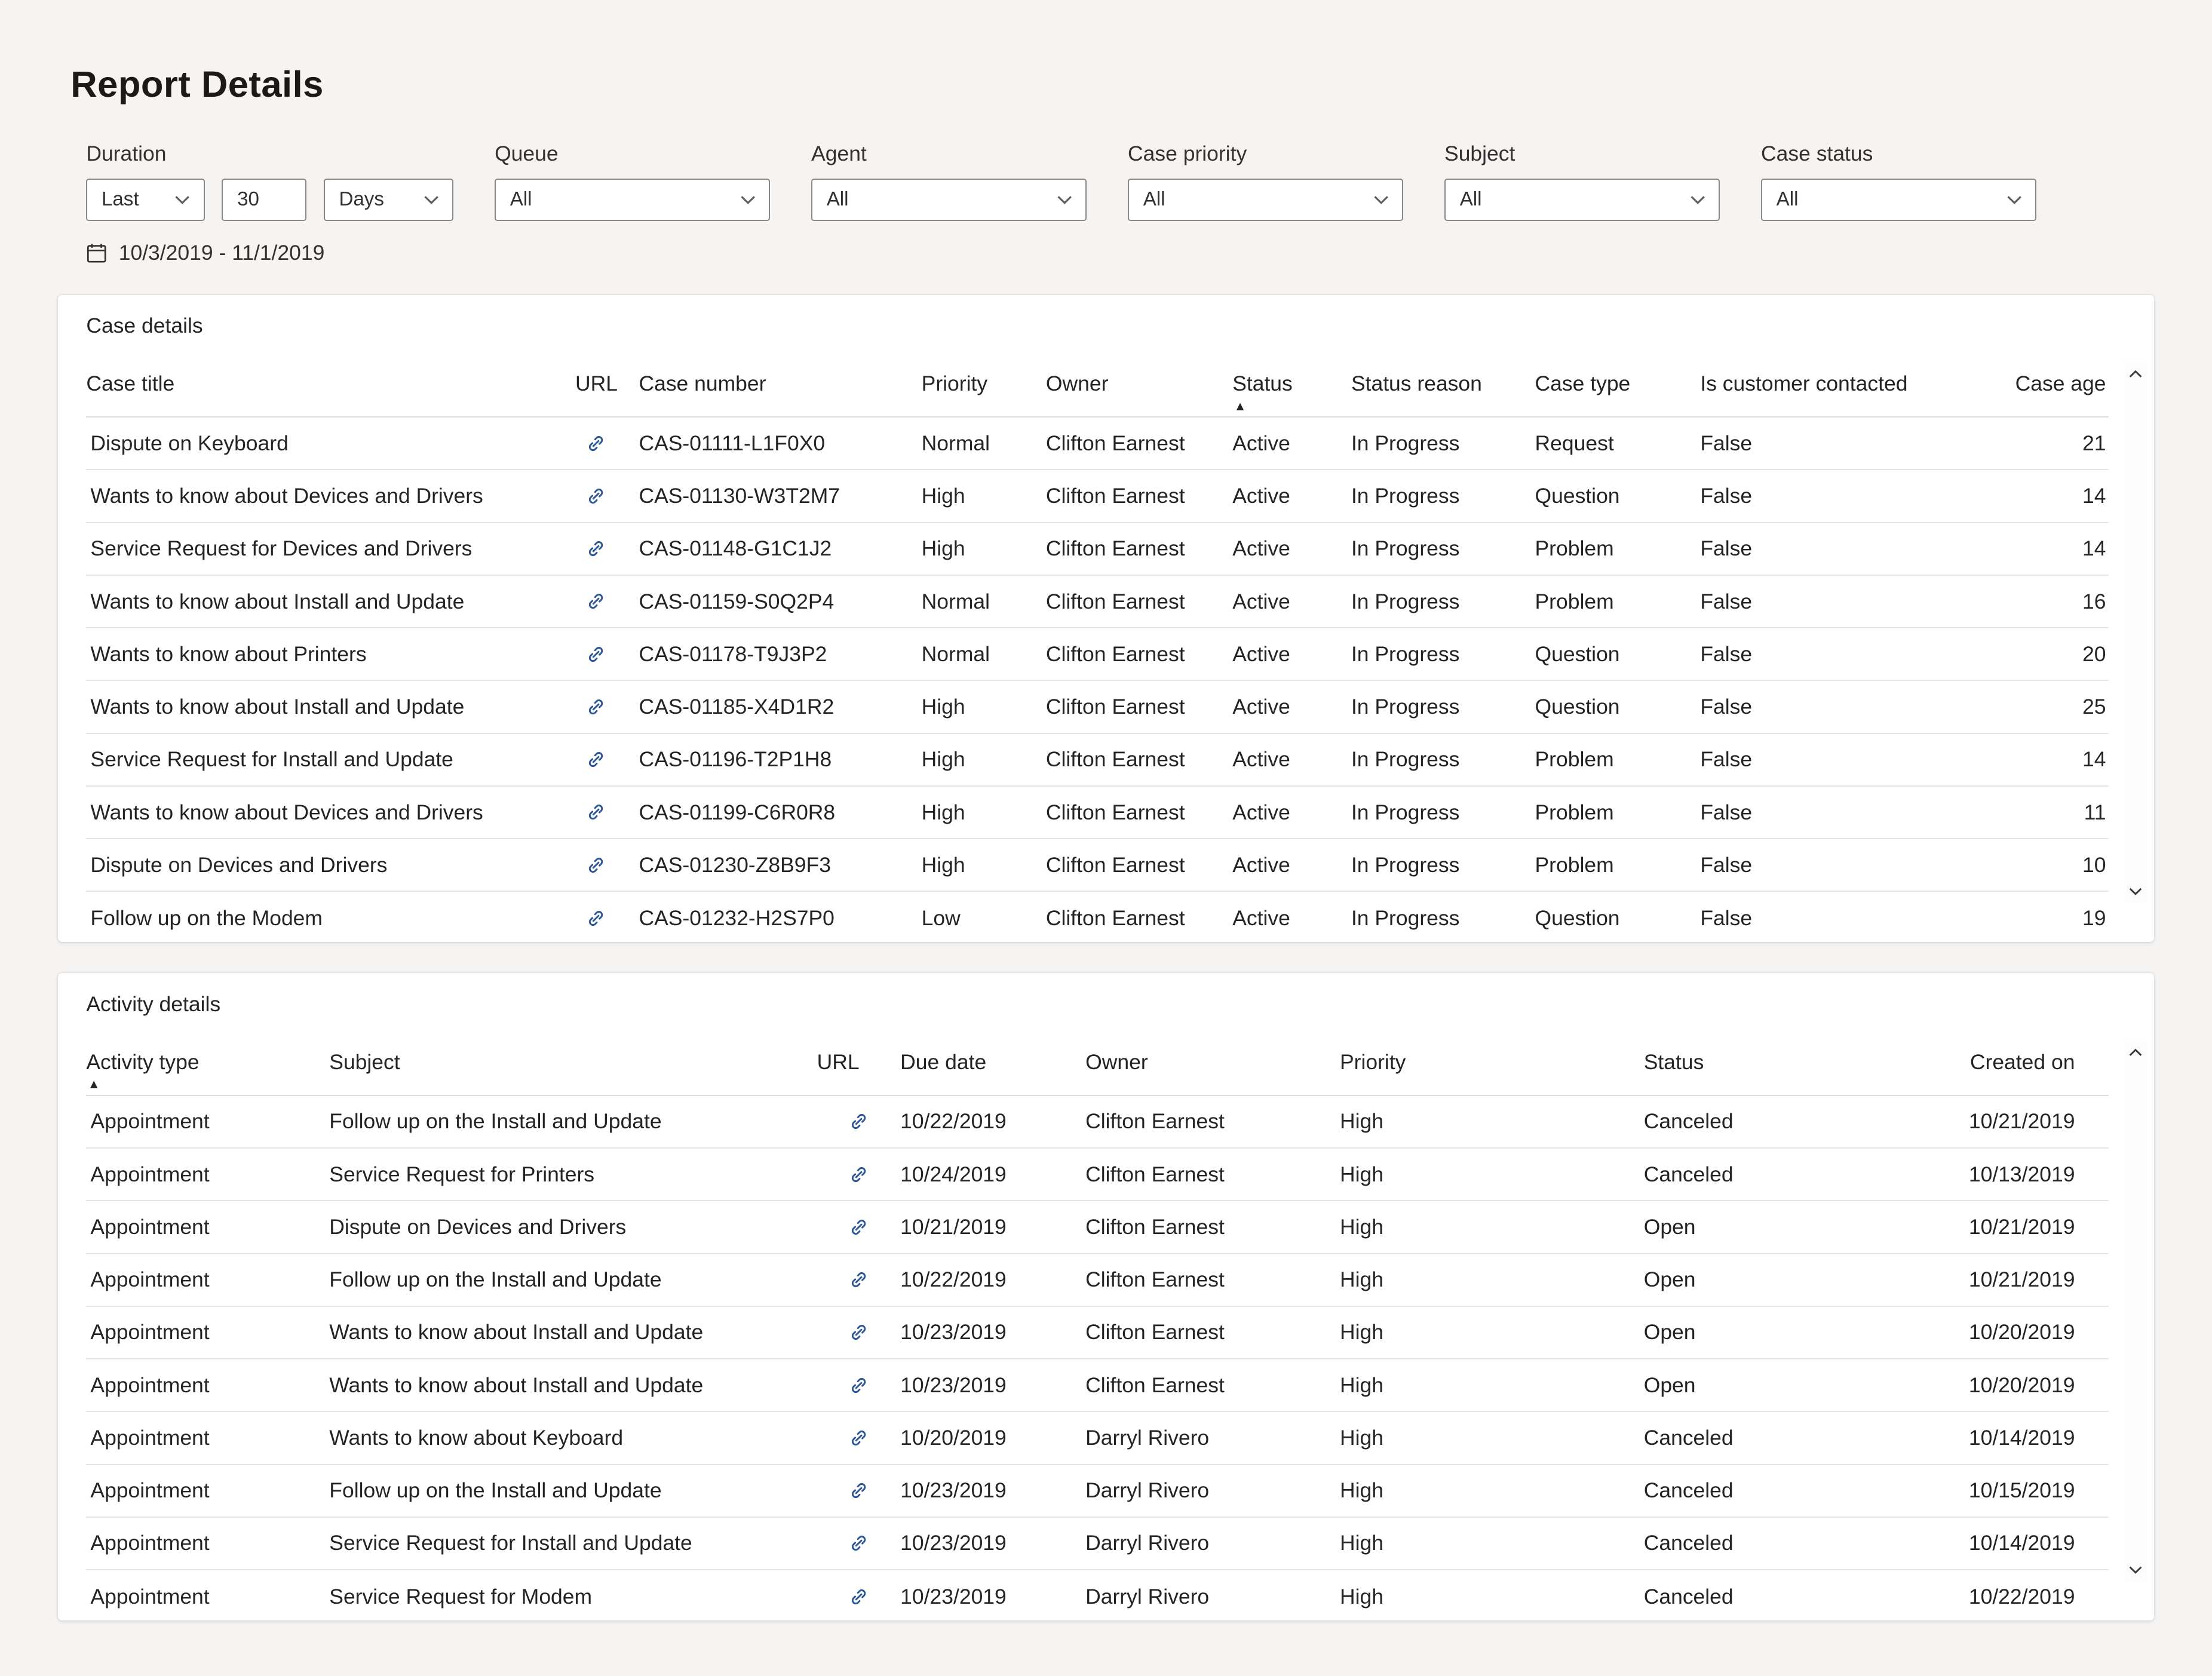  Describe the element at coordinates (780, 384) in the screenshot. I see `column-header-case-number: Case number` at that location.